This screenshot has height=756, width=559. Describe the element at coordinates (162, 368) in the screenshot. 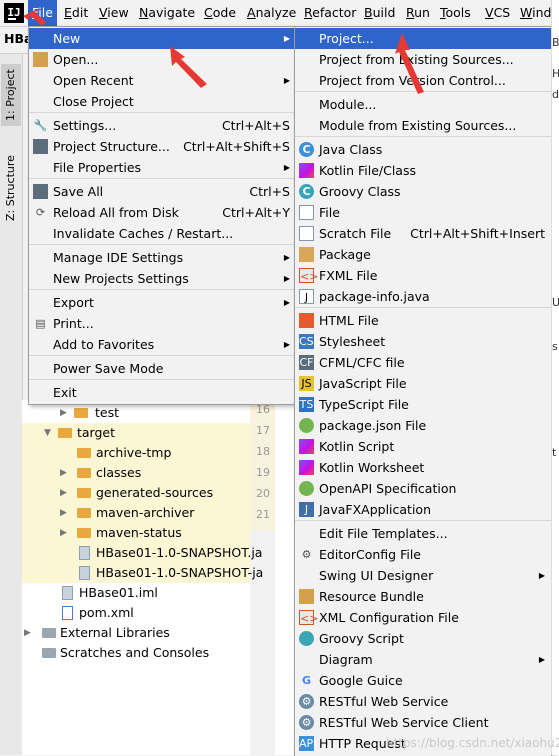

I see `file-menu-item-power-save-mode: Power Save Mode` at that location.